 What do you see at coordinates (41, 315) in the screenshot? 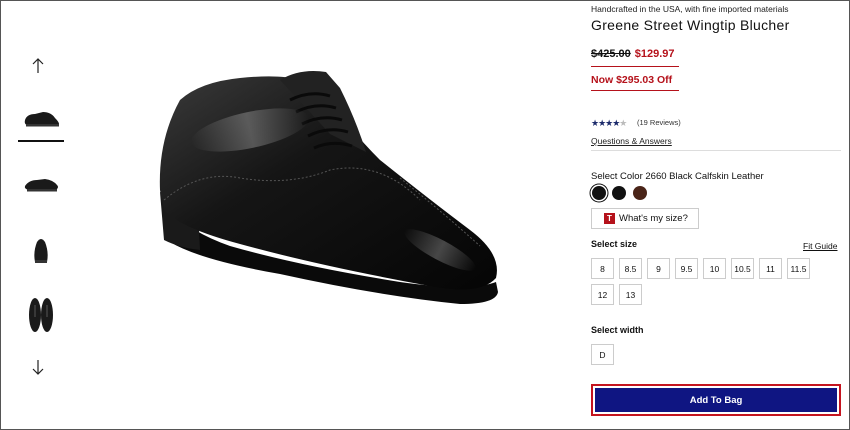
I see `thumbnail-top-pair-view` at bounding box center [41, 315].